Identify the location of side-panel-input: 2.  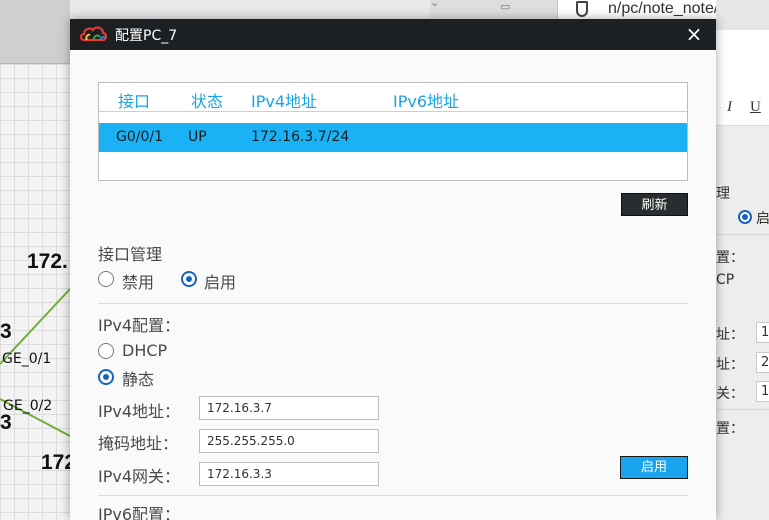
(762, 362).